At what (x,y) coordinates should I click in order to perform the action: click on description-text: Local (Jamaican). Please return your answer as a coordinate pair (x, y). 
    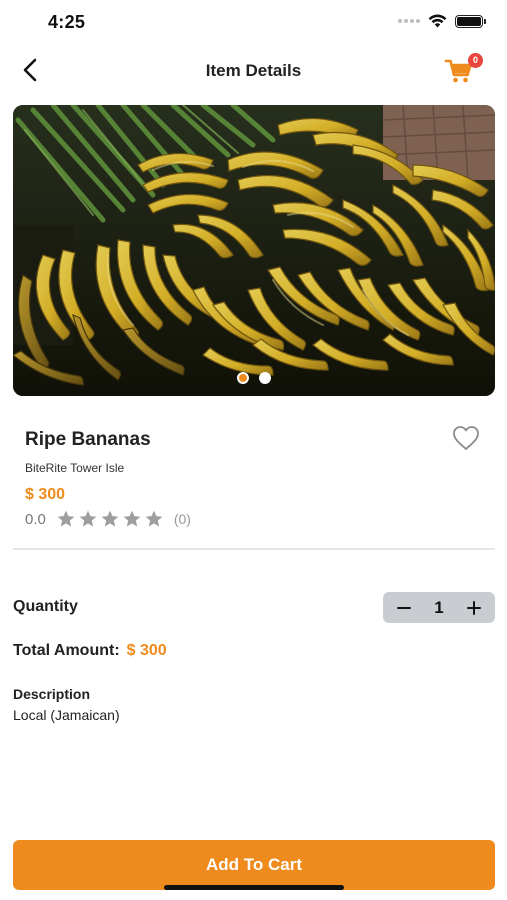
    Looking at the image, I should click on (66, 715).